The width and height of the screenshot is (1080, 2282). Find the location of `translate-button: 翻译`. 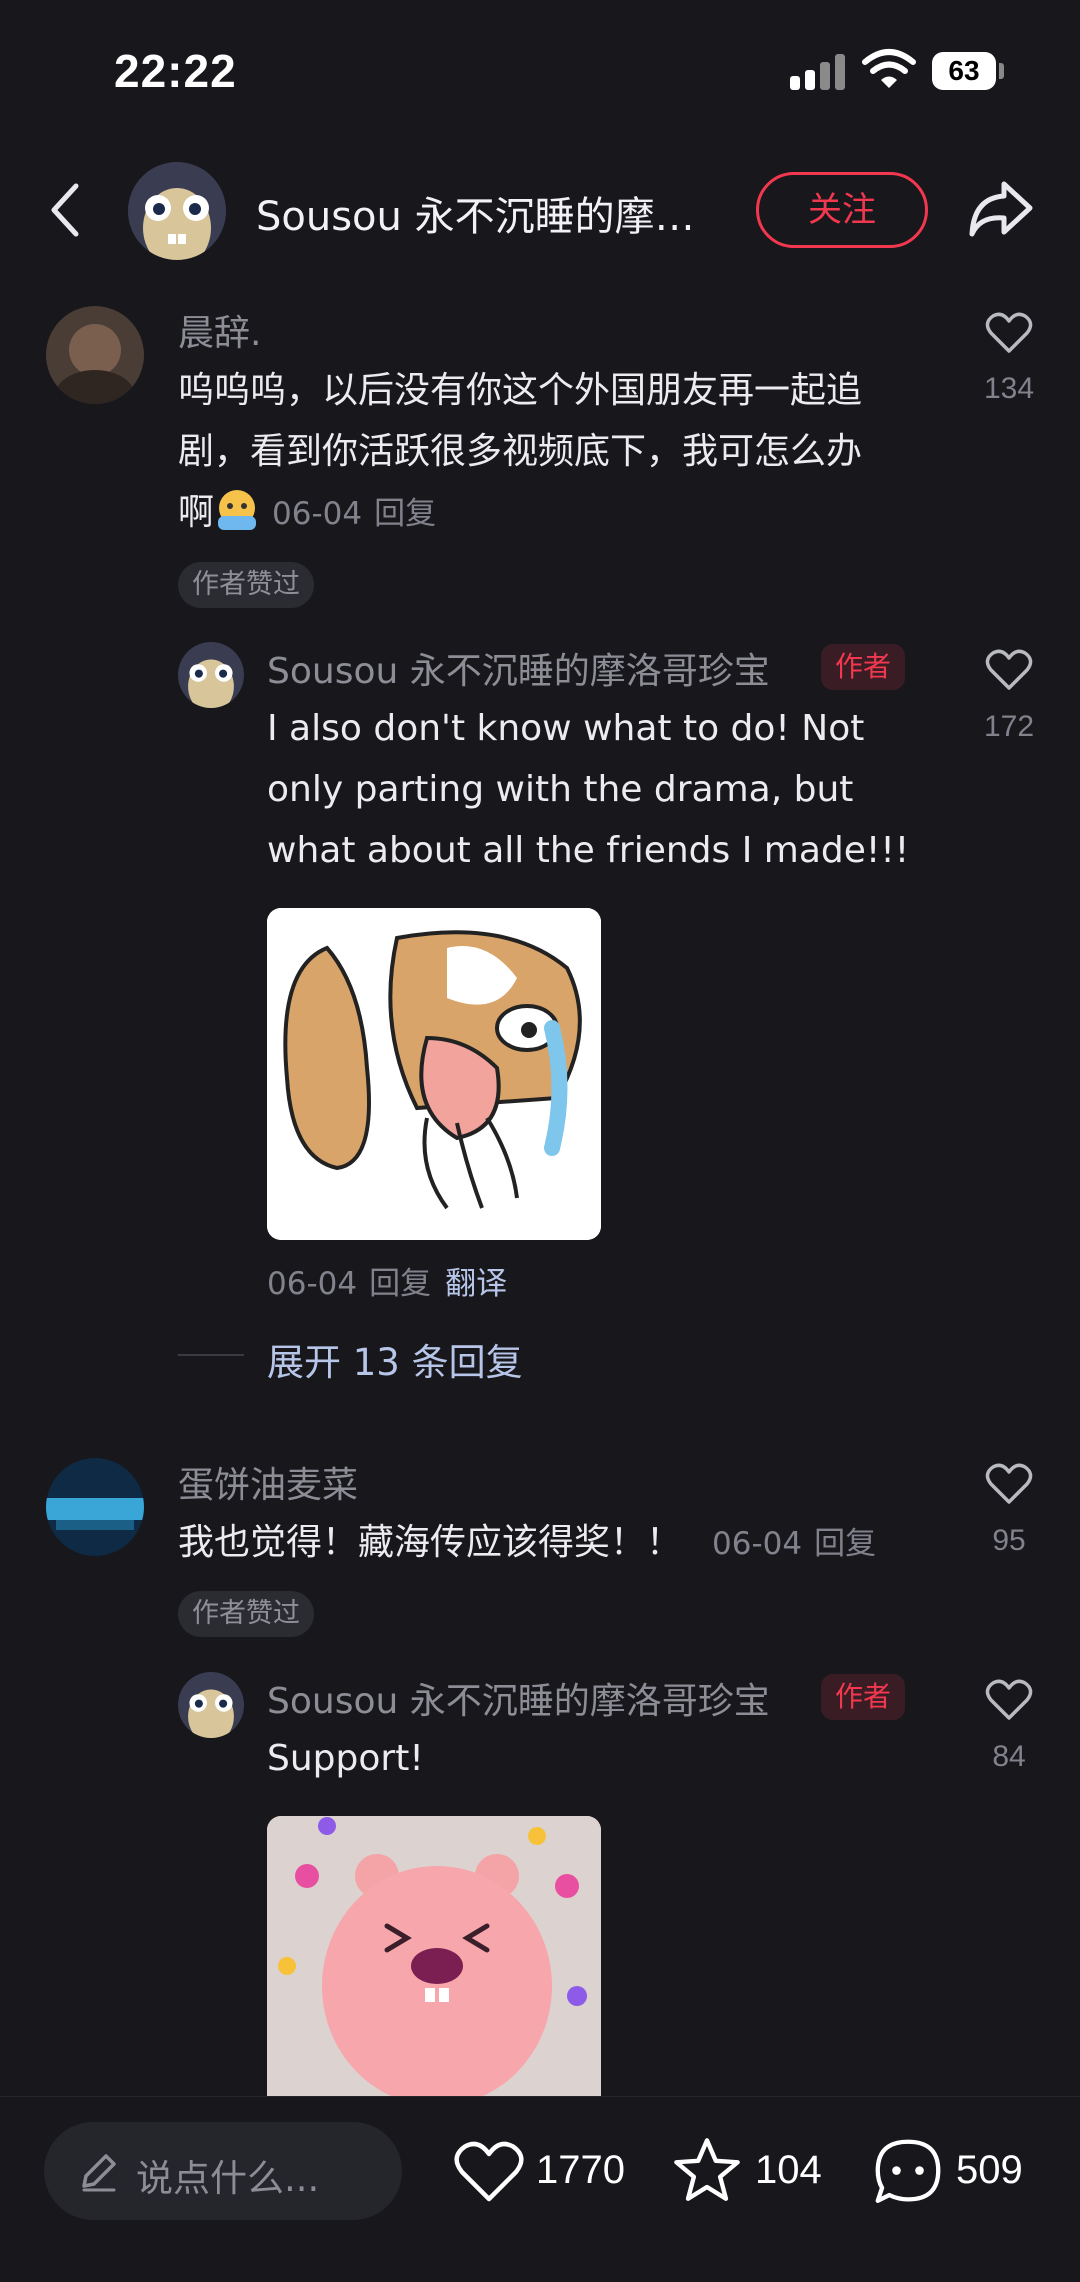

translate-button: 翻译 is located at coordinates (476, 1284).